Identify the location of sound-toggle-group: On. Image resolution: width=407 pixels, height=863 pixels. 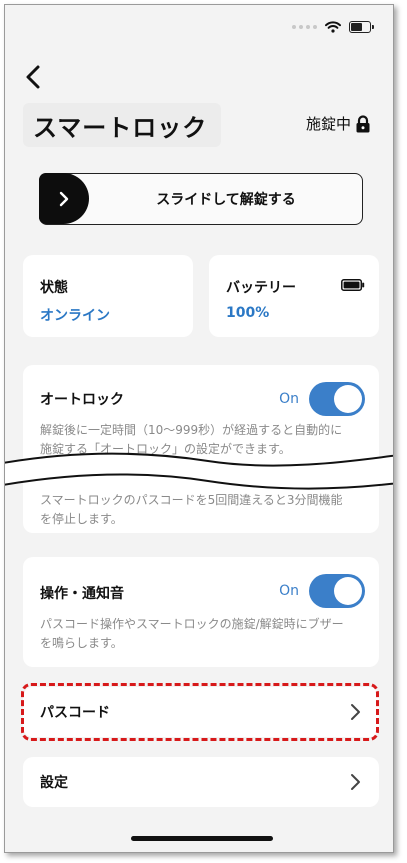
(322, 591).